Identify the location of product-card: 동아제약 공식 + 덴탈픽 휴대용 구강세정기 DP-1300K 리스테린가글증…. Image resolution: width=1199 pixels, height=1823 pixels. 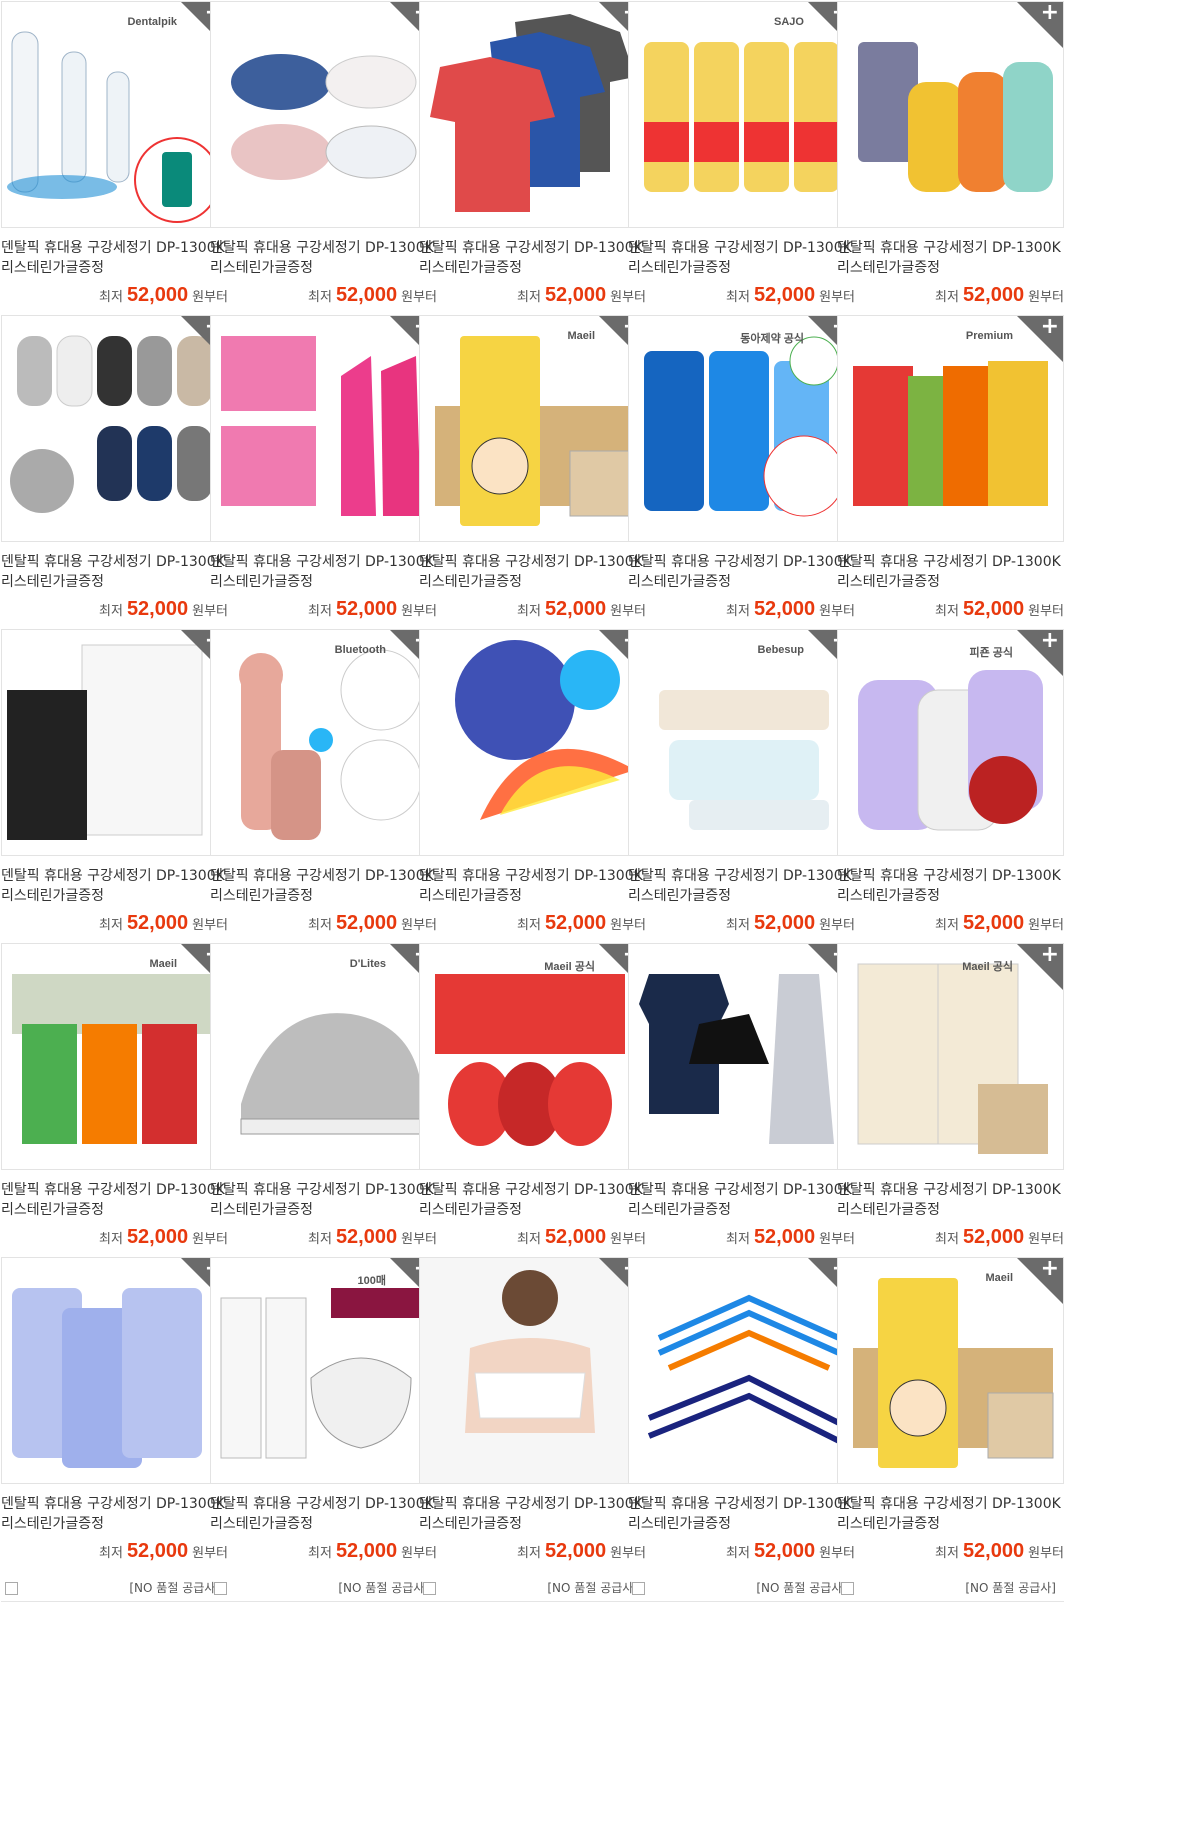
(741, 490).